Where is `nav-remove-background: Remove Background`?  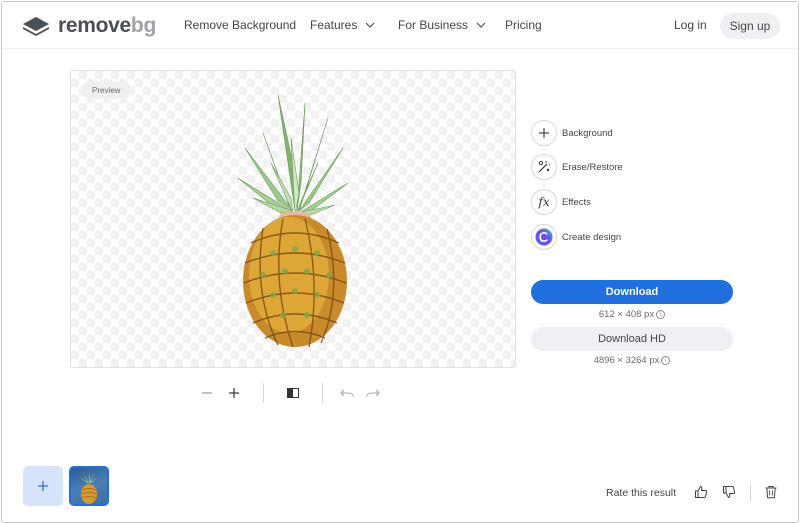
nav-remove-background: Remove Background is located at coordinates (240, 25).